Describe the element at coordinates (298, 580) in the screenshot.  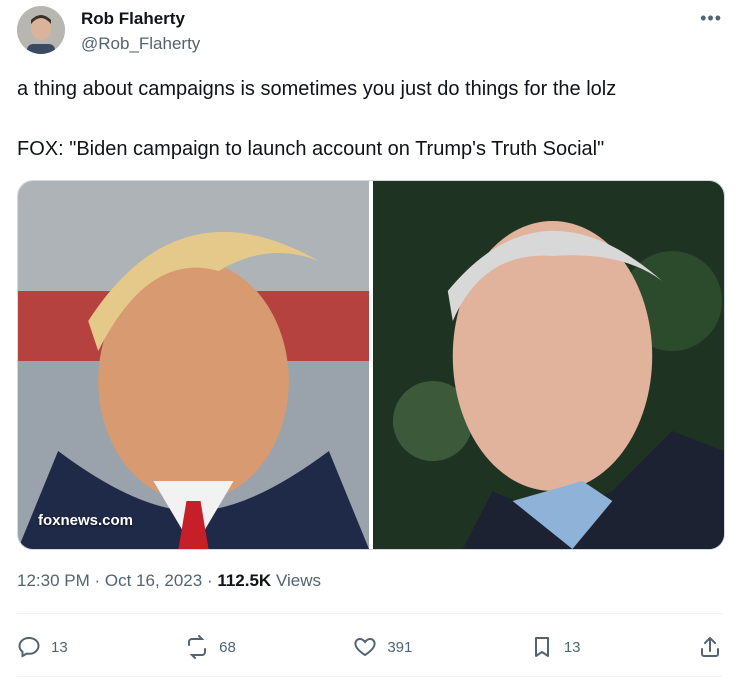
I see `views-label: Views` at that location.